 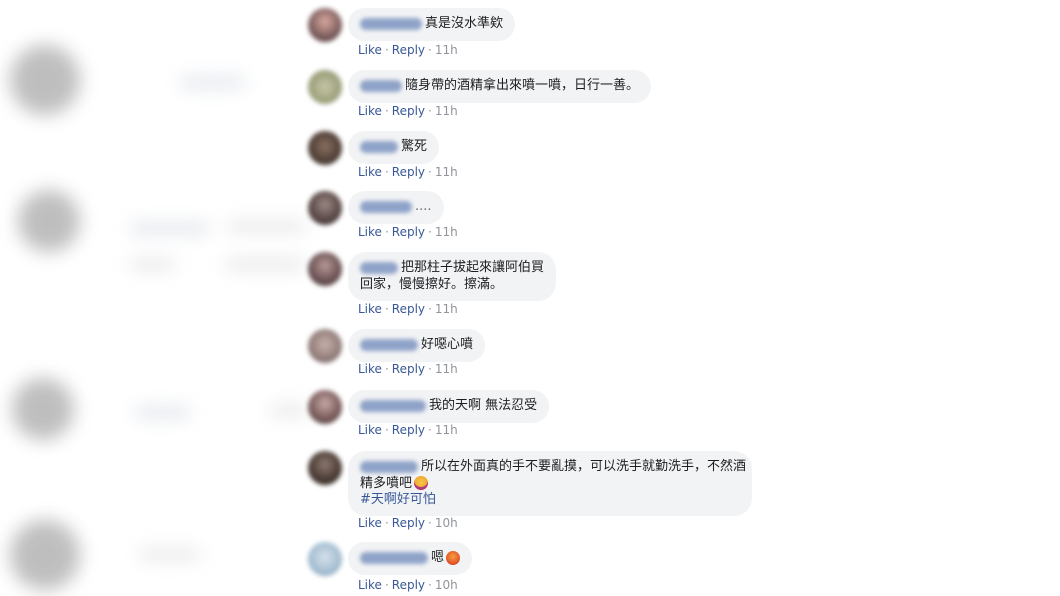 I want to click on comment-text-line-1: 把那柱子拔起來讓阿伯買, so click(x=473, y=267).